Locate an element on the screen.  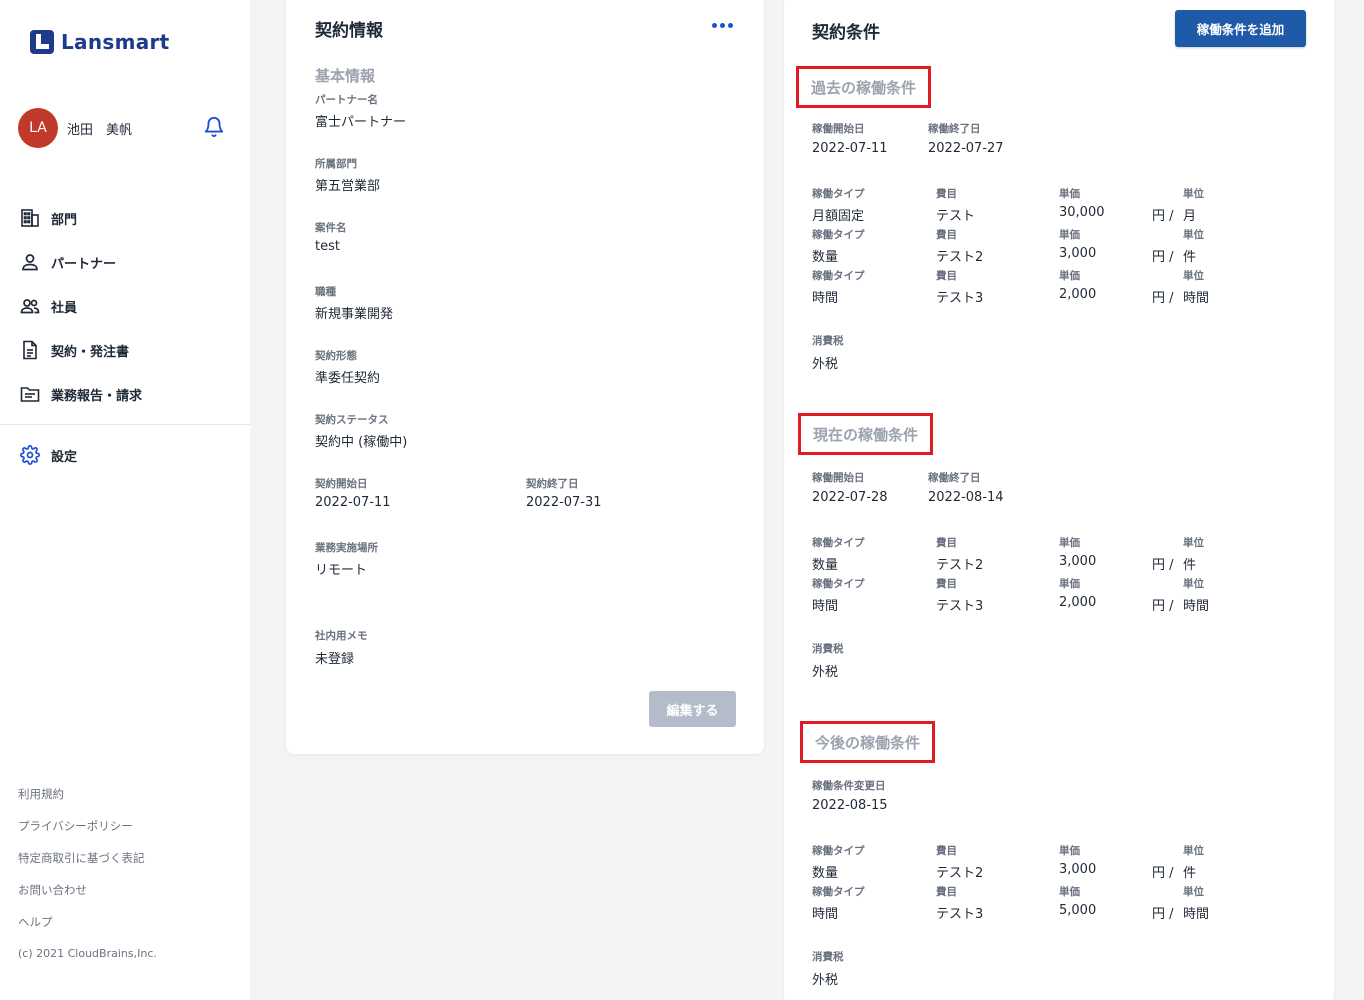
work-place-value: リモート is located at coordinates (341, 570).